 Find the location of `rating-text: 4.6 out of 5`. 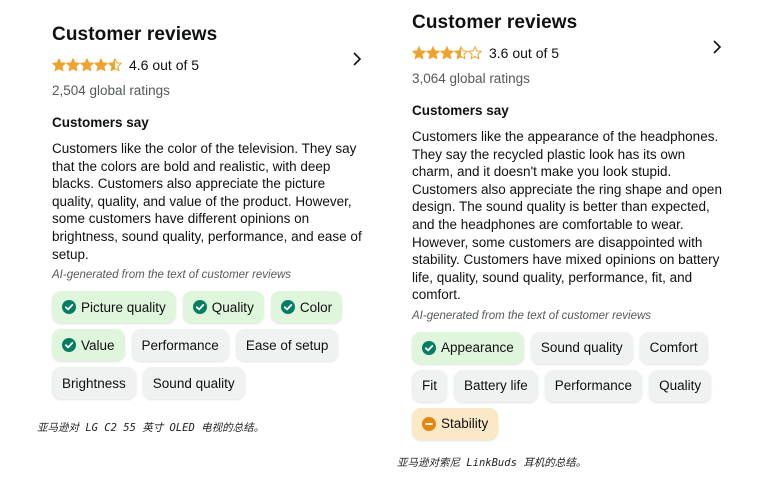

rating-text: 4.6 out of 5 is located at coordinates (164, 65).